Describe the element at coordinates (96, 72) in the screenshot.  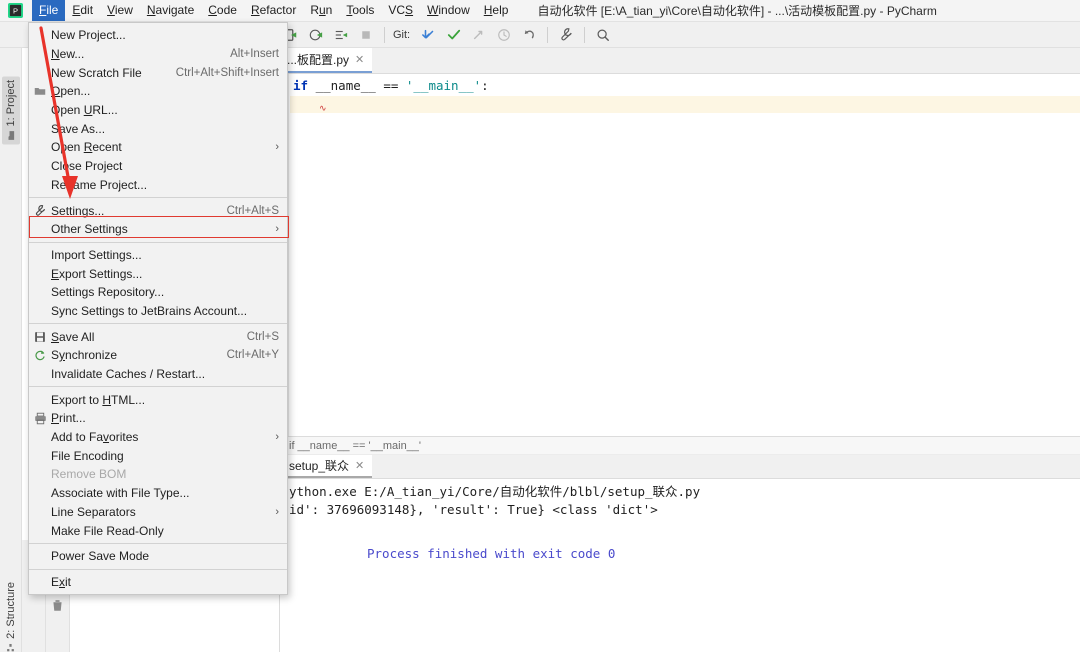
I see `menu-item-label: New Scratch File` at that location.